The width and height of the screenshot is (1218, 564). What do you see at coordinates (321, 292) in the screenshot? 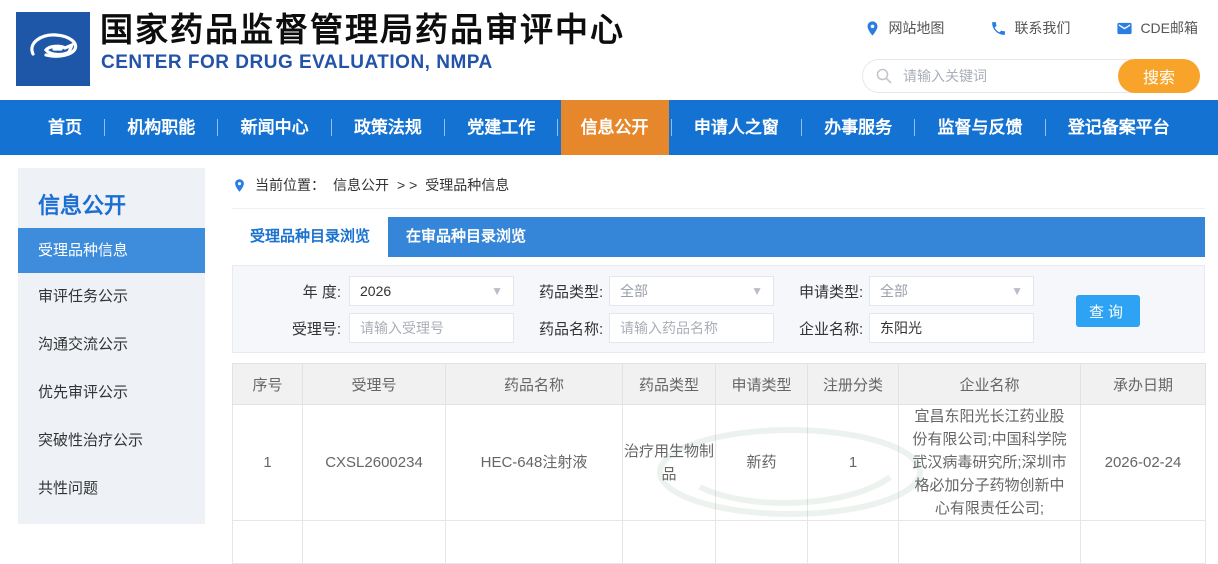
I see `year-label: 年 度:` at bounding box center [321, 292].